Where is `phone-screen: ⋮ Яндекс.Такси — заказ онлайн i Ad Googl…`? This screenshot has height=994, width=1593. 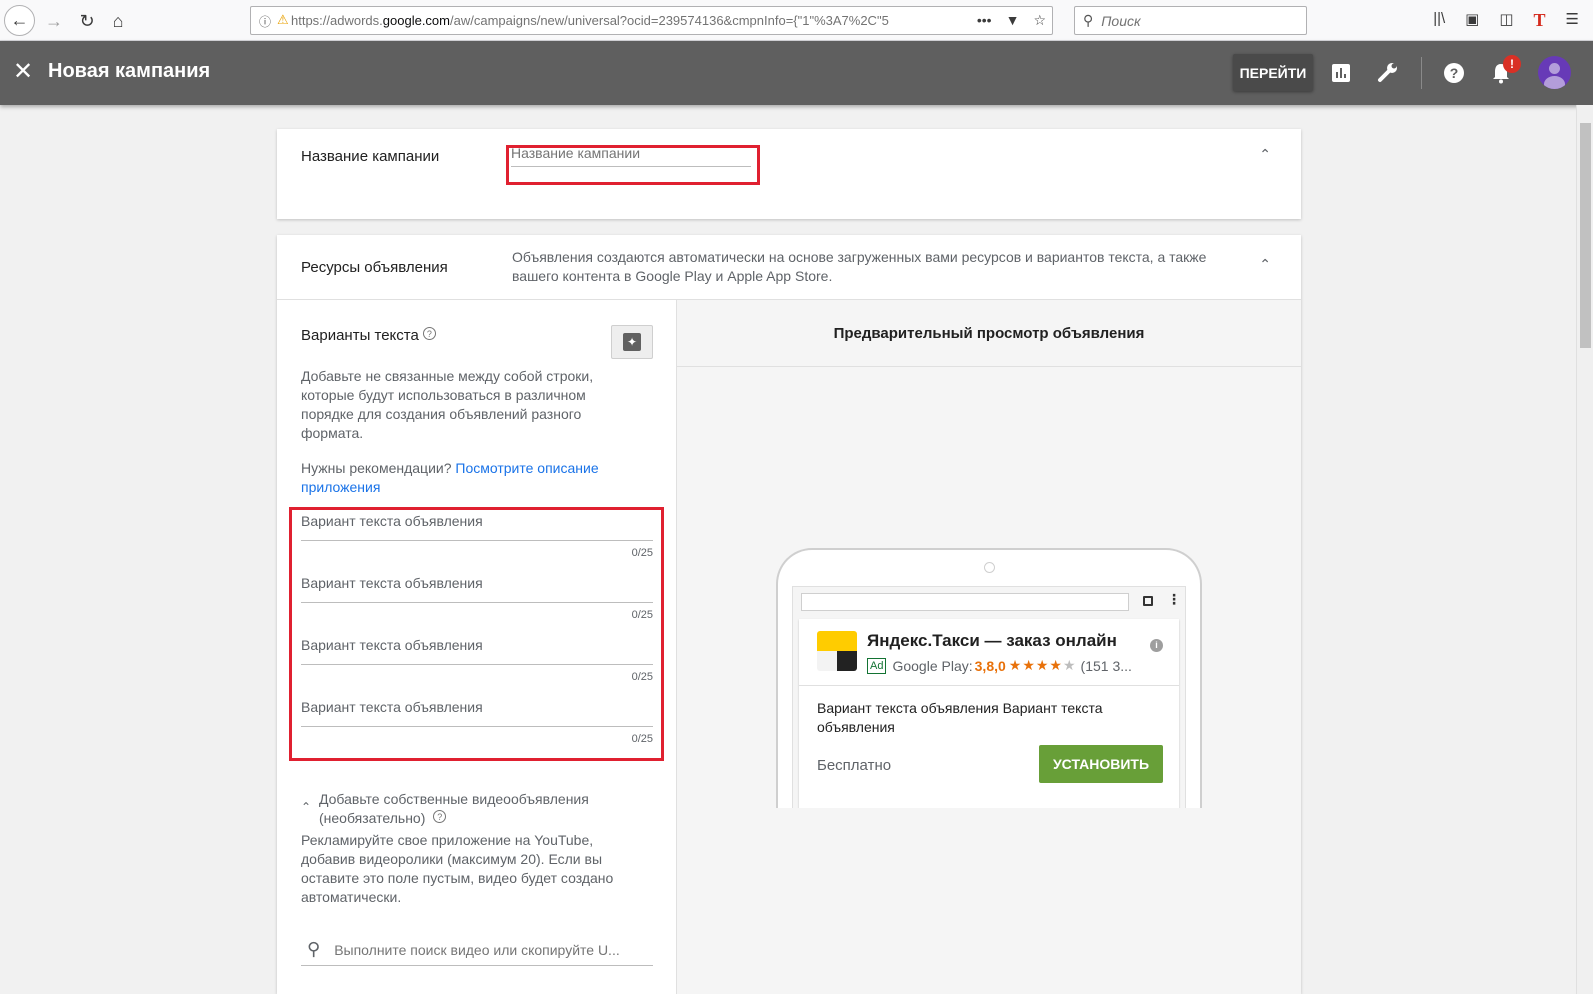 phone-screen: ⋮ Яндекс.Такси — заказ онлайн i Ad Googl… is located at coordinates (989, 697).